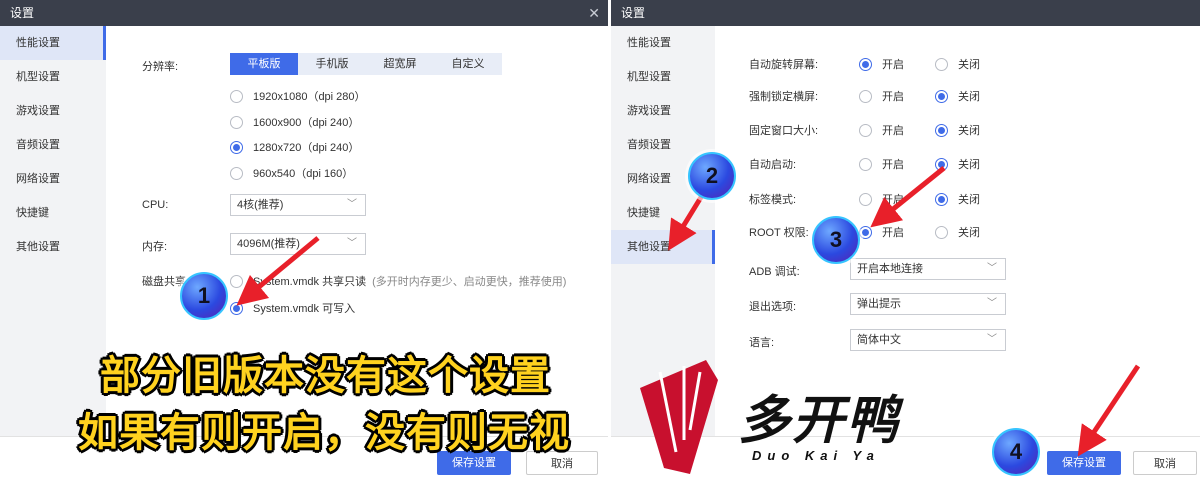 The height and width of the screenshot is (484, 1200). Describe the element at coordinates (905, 13) in the screenshot. I see `window-titlebar: 设置` at that location.